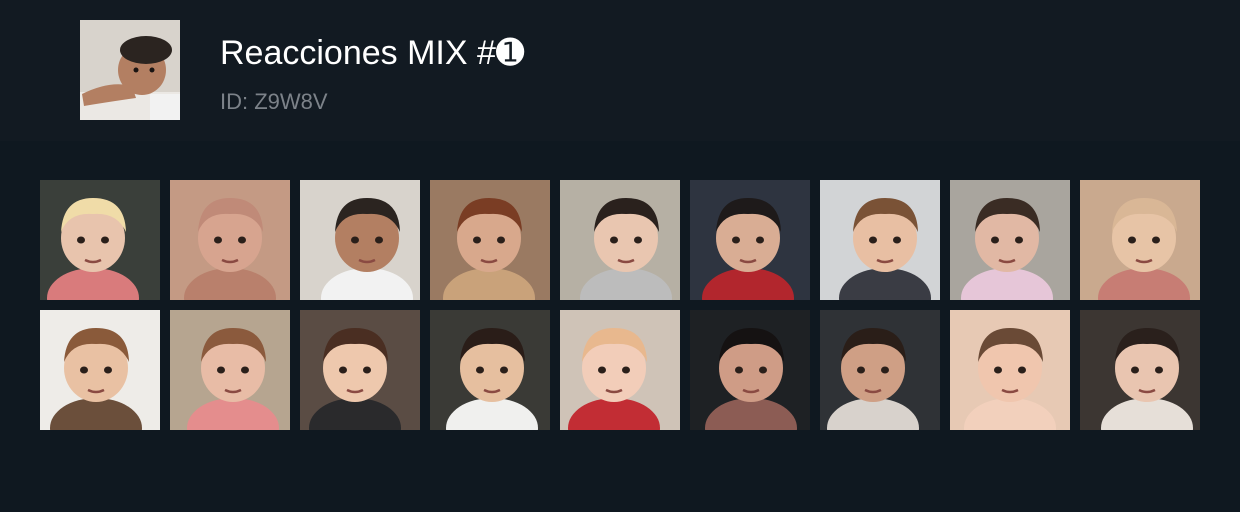 This screenshot has height=512, width=1240. What do you see at coordinates (274, 101) in the screenshot?
I see `pack-id: ID: Z9W8V` at bounding box center [274, 101].